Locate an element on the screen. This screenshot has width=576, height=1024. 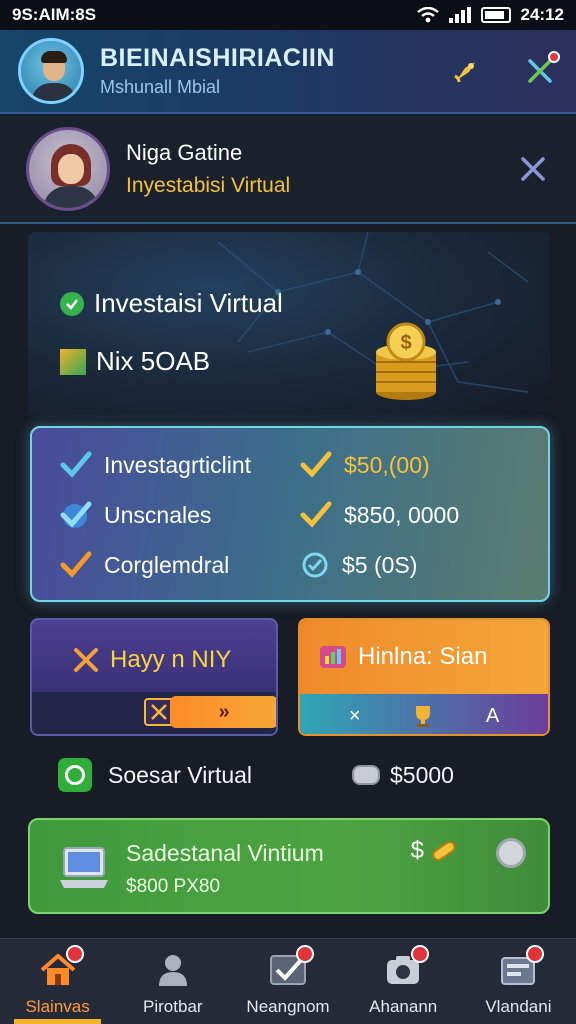
stat-row: Investagrticlint $50,(00) is located at coordinates (245, 465).